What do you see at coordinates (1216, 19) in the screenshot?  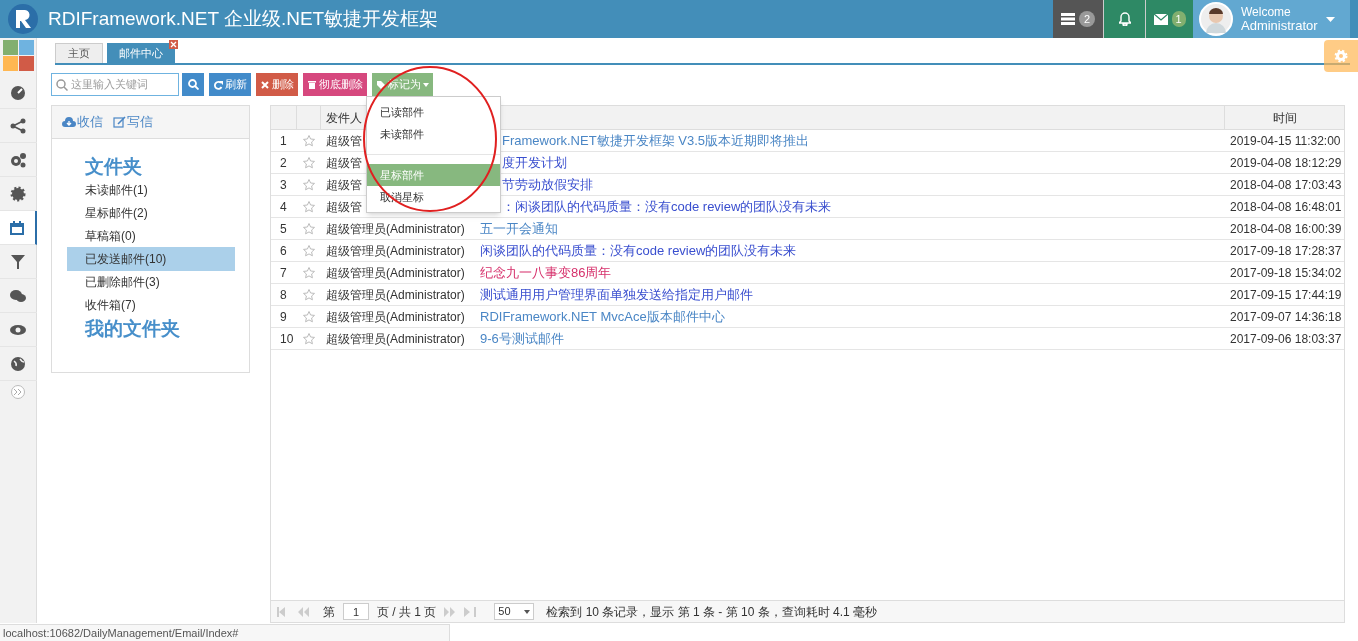 I see `avatar-icon` at bounding box center [1216, 19].